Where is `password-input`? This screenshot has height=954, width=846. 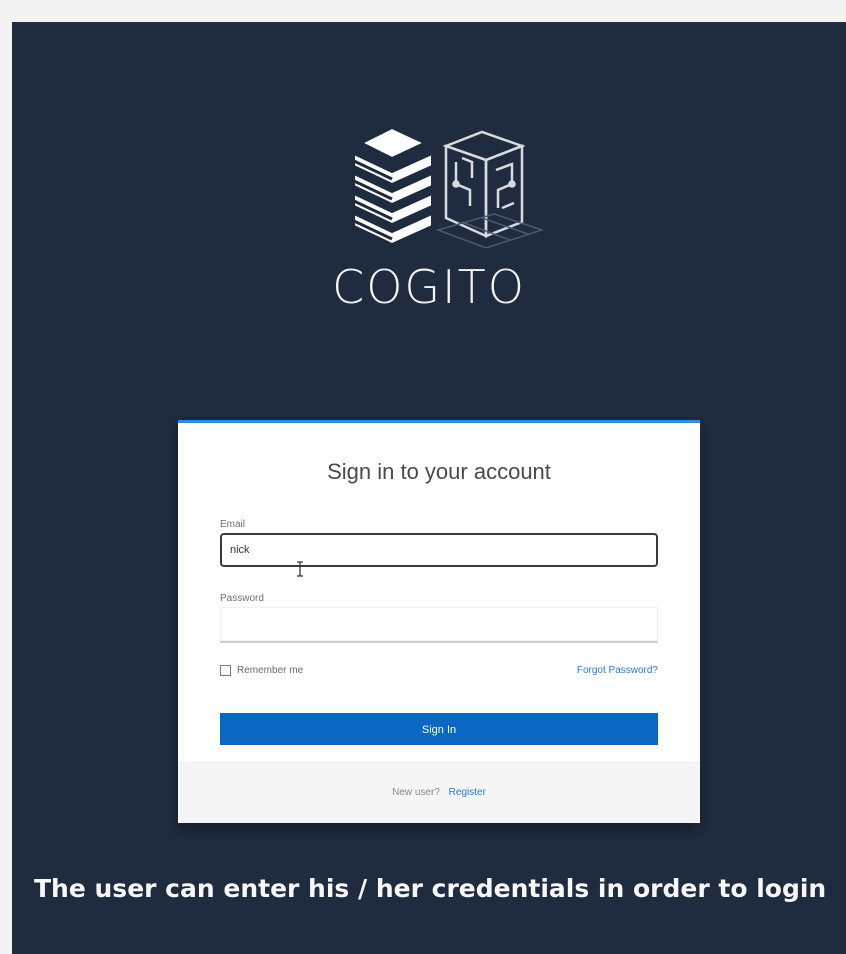
password-input is located at coordinates (439, 624).